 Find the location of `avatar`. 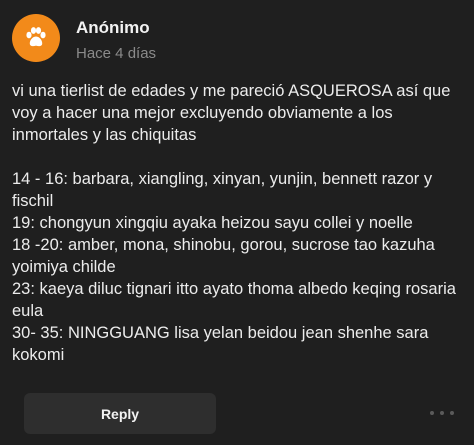

avatar is located at coordinates (36, 38).